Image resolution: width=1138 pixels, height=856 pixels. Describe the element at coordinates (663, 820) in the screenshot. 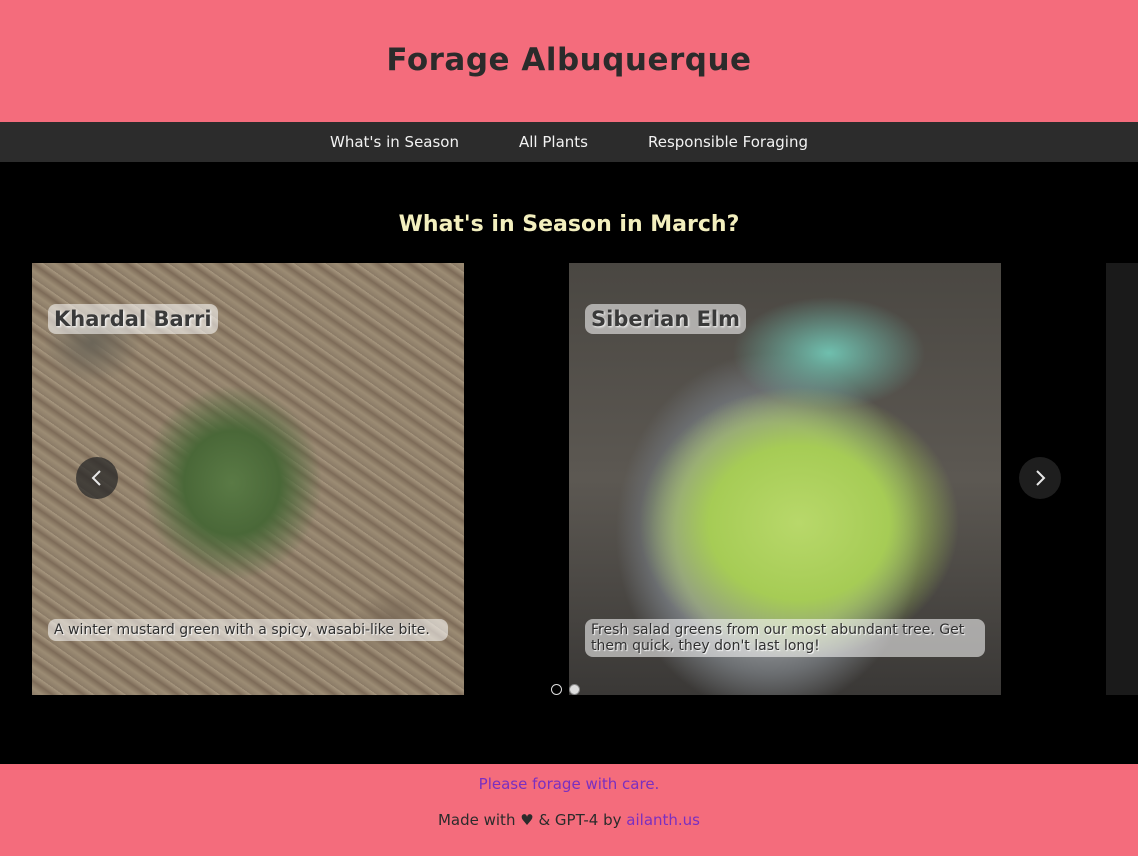

I see `author-link: ailanth.us` at that location.